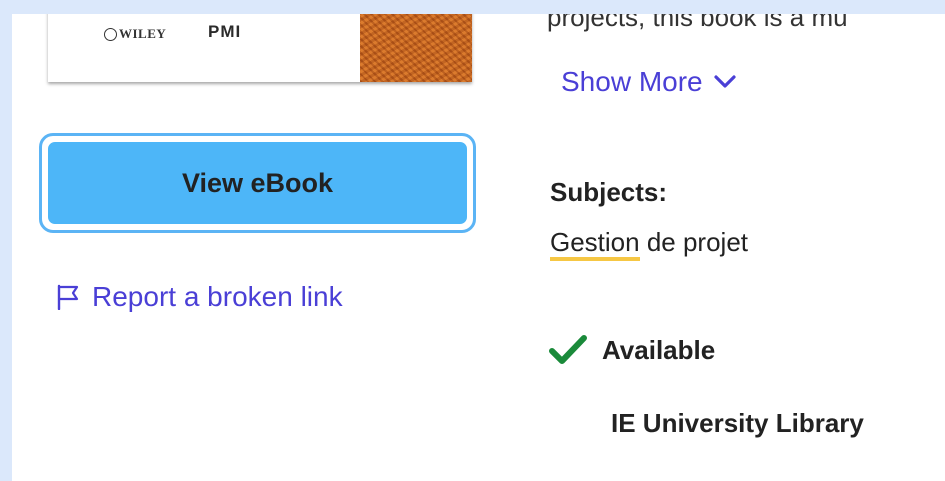 The image size is (945, 481). What do you see at coordinates (694, 242) in the screenshot?
I see `subject-remainder: de projet` at bounding box center [694, 242].